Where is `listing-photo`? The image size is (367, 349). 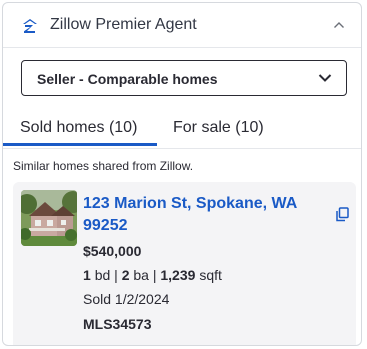
listing-photo is located at coordinates (49, 218).